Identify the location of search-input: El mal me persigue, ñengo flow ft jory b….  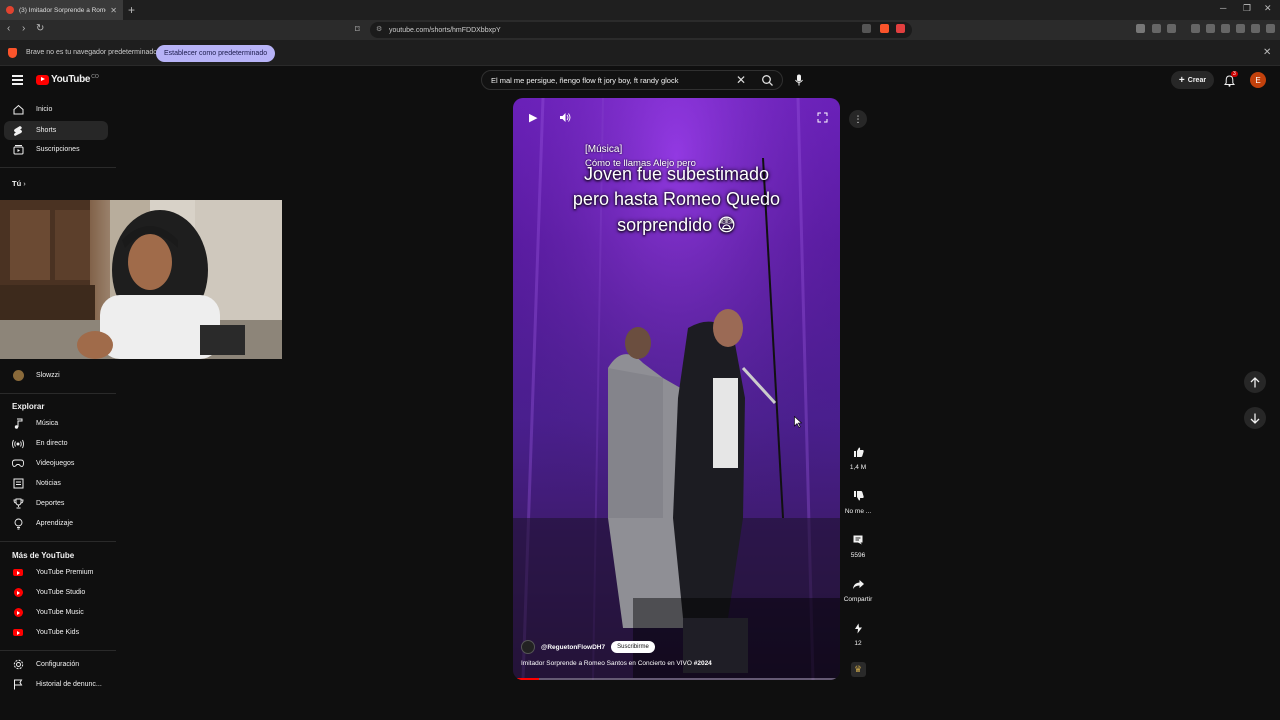
(584, 80).